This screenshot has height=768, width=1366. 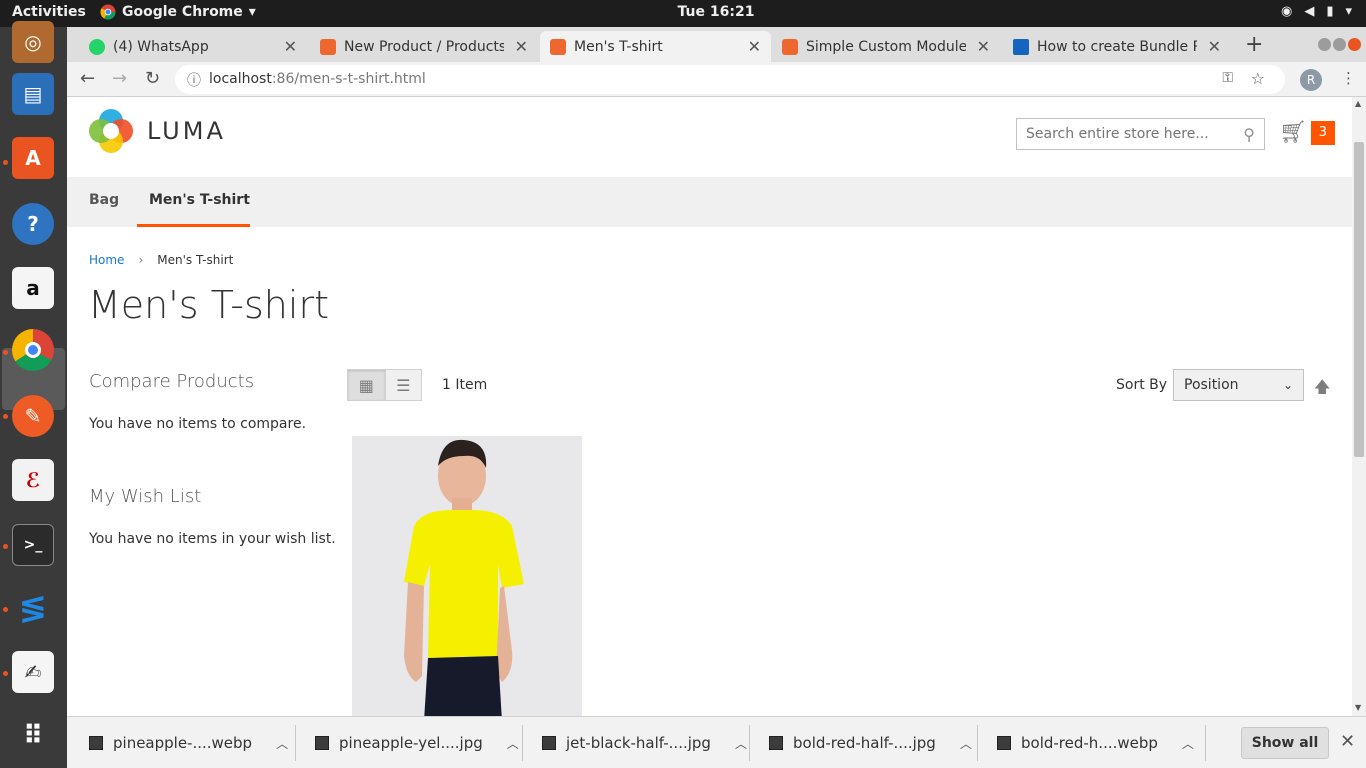 I want to click on list-view-icon: ☰, so click(x=402, y=385).